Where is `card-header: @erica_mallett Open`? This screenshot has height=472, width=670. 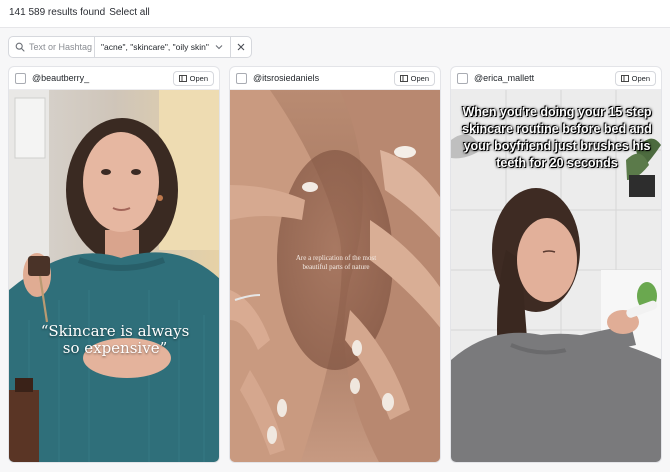 card-header: @erica_mallett Open is located at coordinates (556, 78).